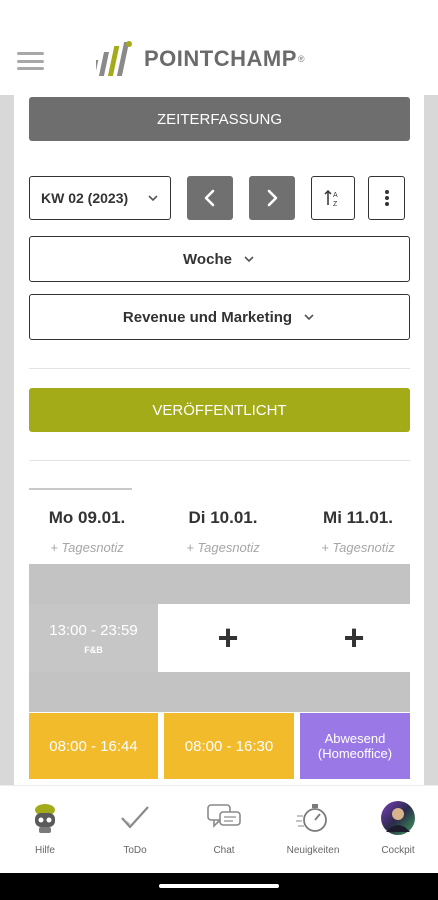  I want to click on shift-tag: F&B, so click(93, 649).